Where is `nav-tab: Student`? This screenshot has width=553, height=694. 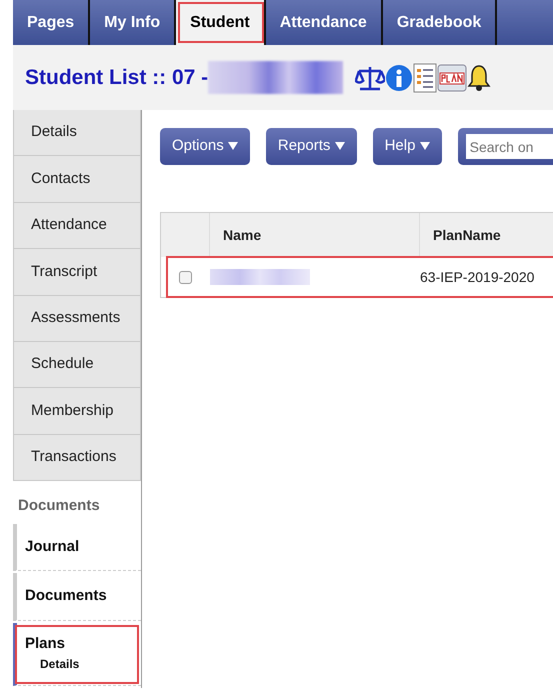 nav-tab: Student is located at coordinates (221, 22).